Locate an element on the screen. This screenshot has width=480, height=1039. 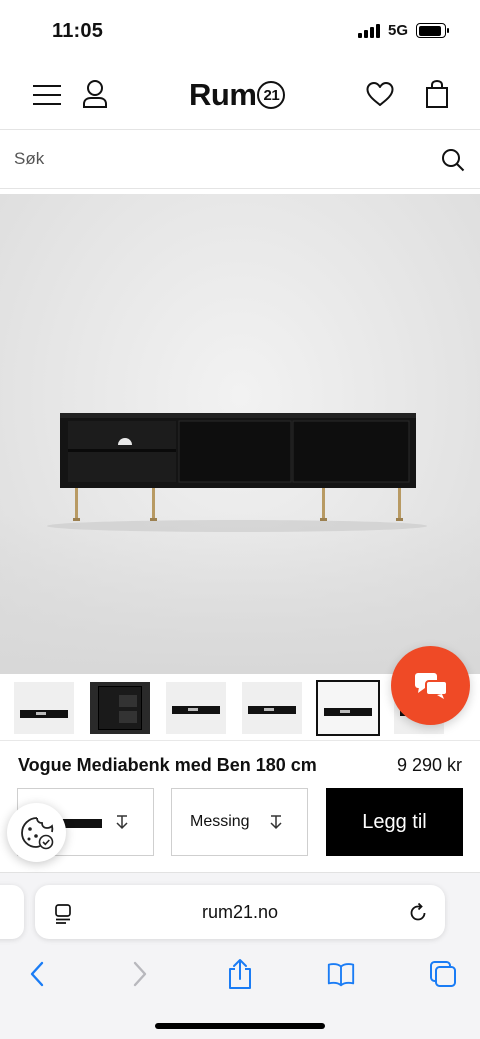
status-indicators: 5G is located at coordinates (403, 30).